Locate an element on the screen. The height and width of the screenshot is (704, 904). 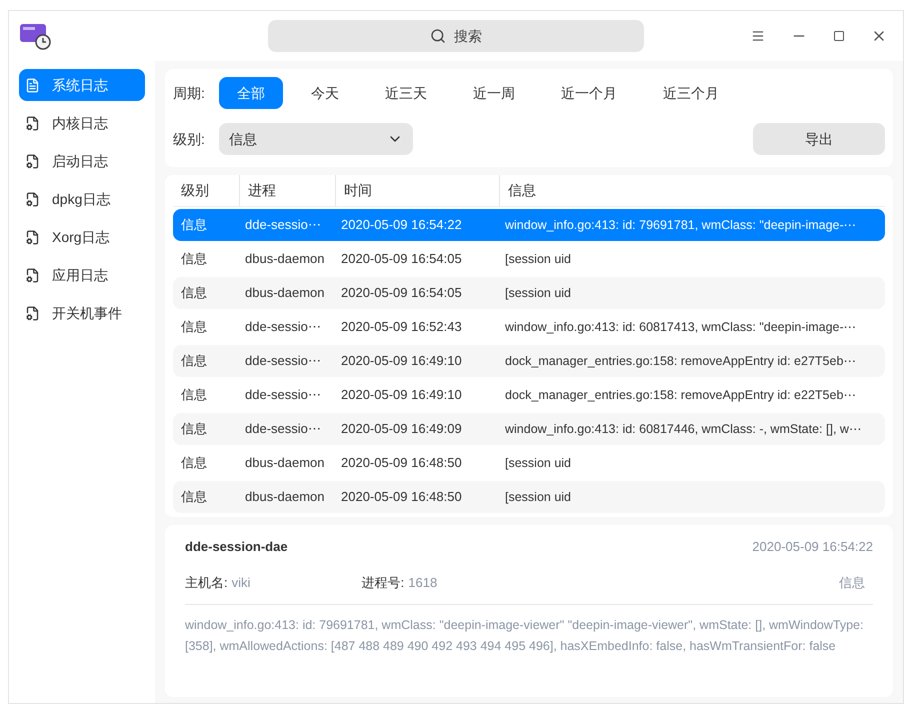
log-row: 信息 dde-sessio⋯ 2020-05-09 16:49:09 window_info.go:413: id: 60817446, wmClass: -, wmState: [], w⋯ is located at coordinates (529, 429).